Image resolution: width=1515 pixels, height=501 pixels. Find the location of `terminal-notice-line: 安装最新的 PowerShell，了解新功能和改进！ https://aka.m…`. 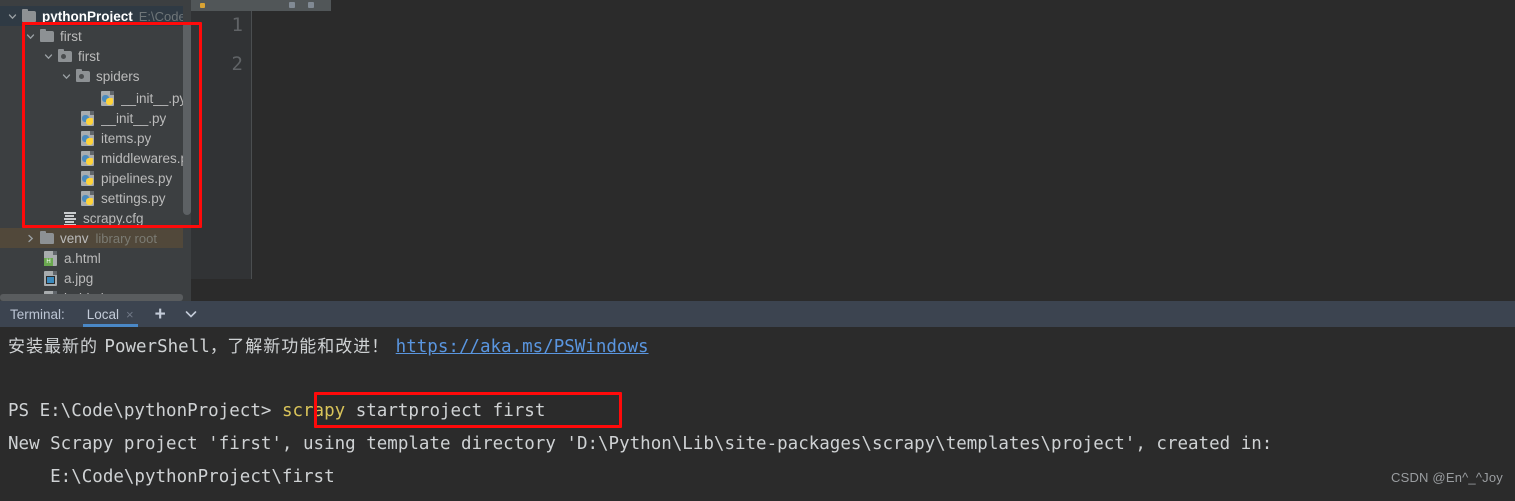

terminal-notice-line: 安装最新的 PowerShell，了解新功能和改进！ https://aka.m… is located at coordinates (328, 347).